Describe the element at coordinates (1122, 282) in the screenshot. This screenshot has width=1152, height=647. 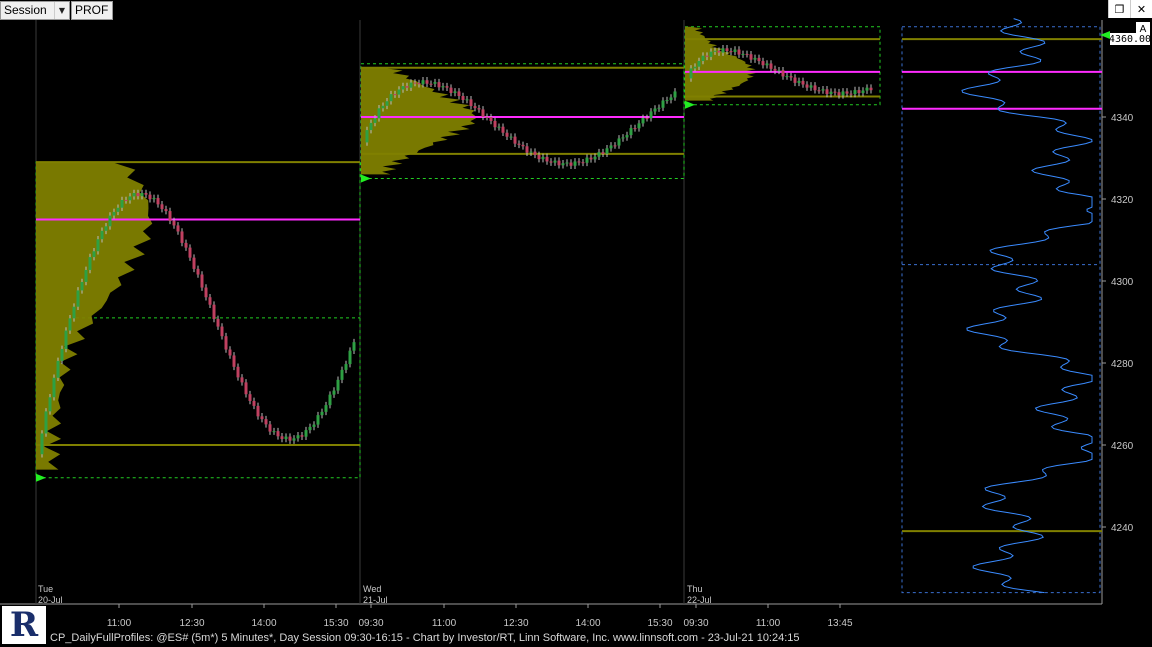
I see `y-tick-label: 4300` at that location.